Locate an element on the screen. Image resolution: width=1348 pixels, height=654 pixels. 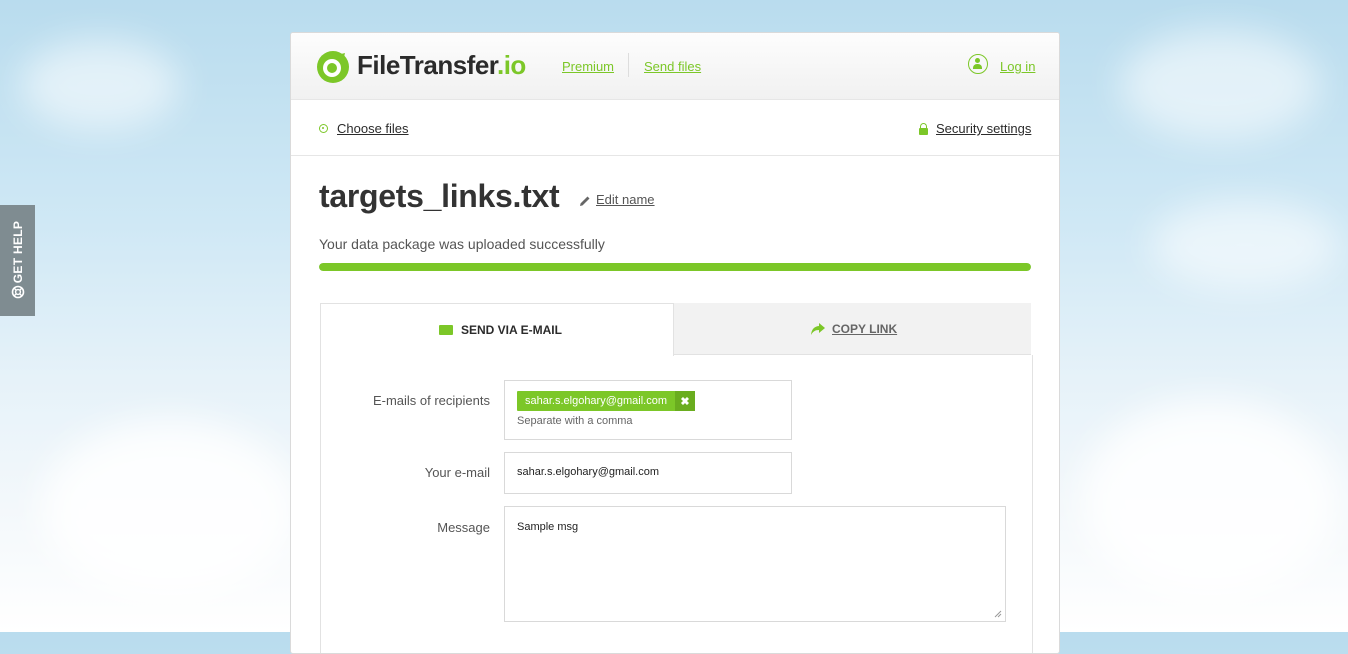
file-toolbar: Choose files Security settings is located at coordinates (675, 128).